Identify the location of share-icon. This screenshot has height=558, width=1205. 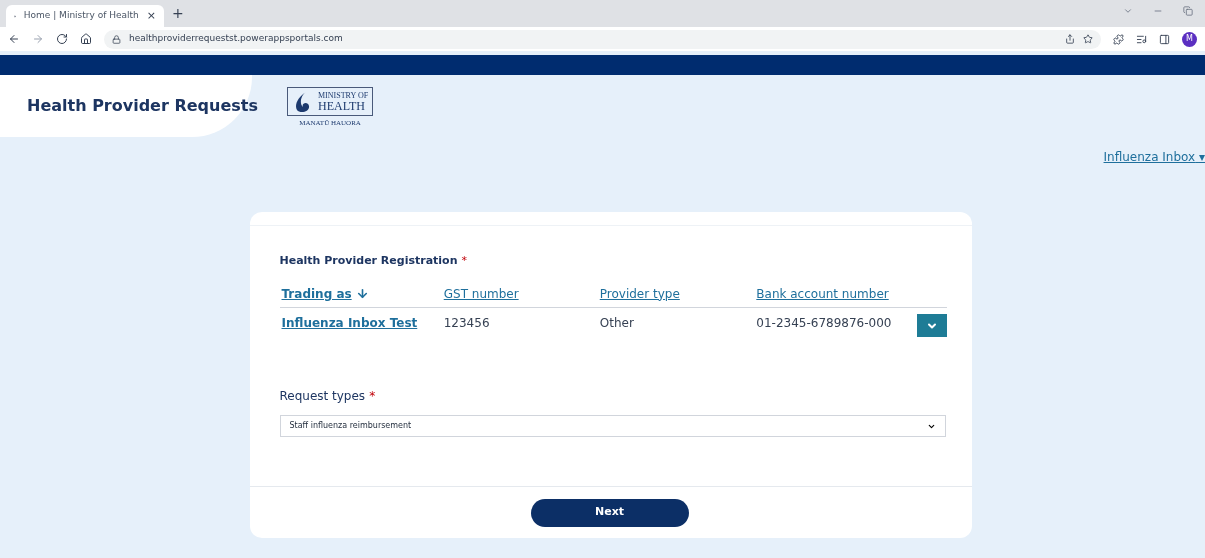
(1070, 39).